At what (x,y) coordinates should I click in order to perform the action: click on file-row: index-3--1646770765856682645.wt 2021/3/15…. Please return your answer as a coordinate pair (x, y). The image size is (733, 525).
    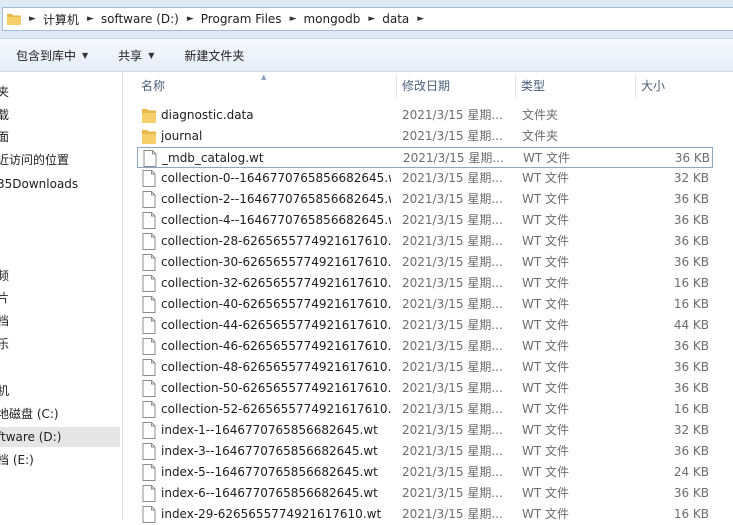
    Looking at the image, I should click on (425, 451).